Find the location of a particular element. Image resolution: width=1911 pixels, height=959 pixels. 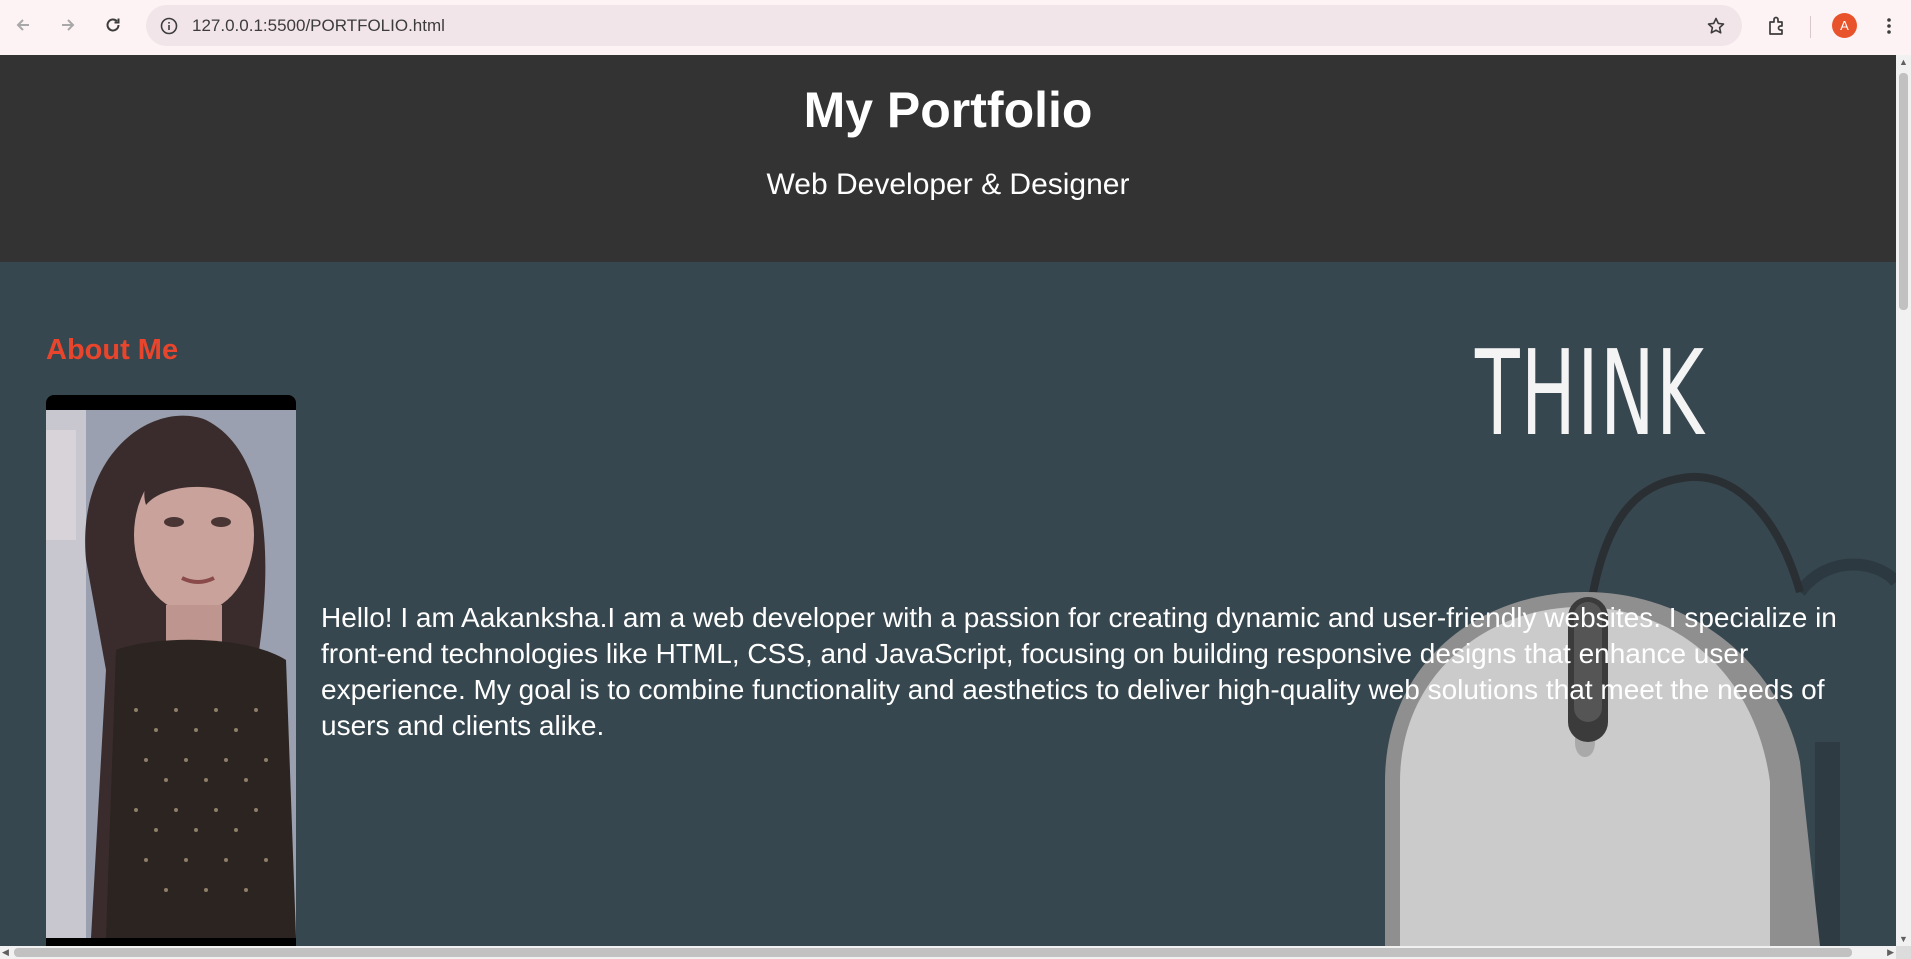

reload-button is located at coordinates (113, 25).